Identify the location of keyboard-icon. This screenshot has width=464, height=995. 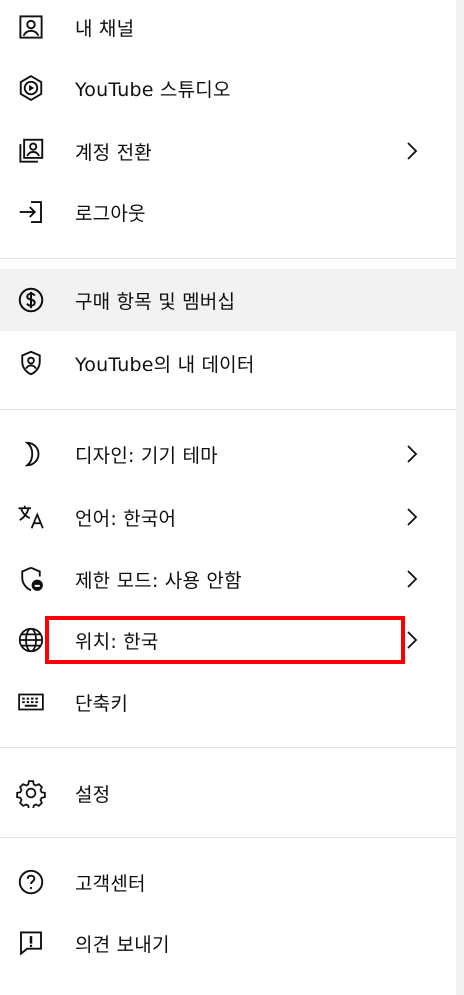
(31, 702).